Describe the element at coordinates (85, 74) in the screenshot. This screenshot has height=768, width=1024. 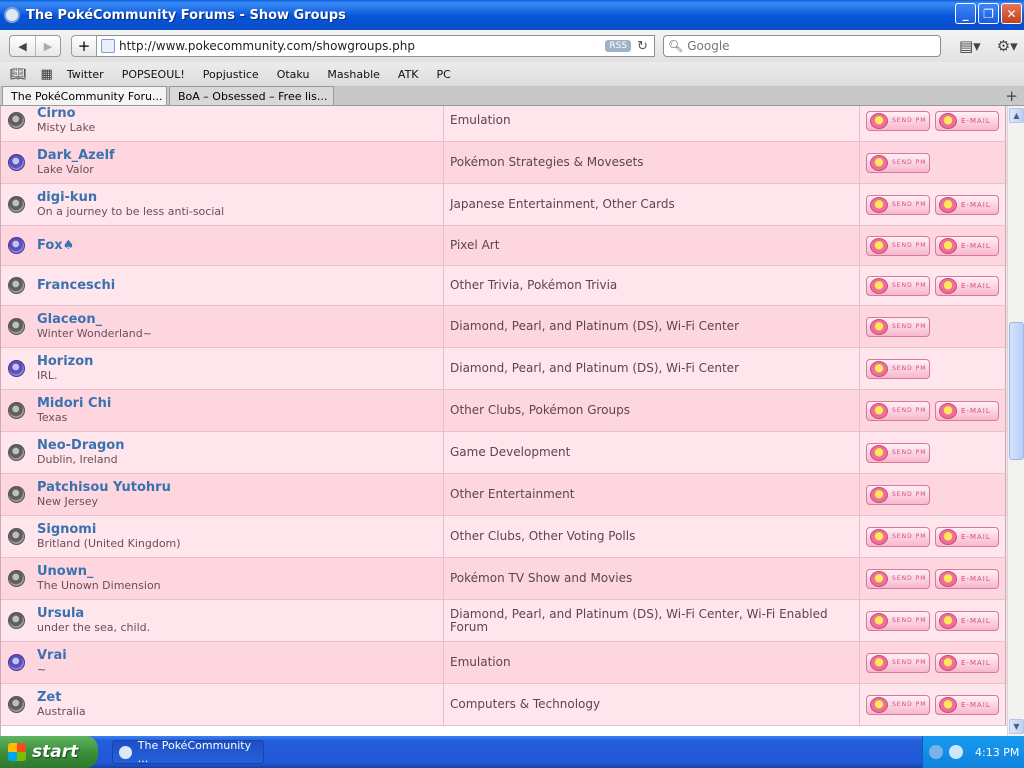
I see `bookmark-twitter: Twitter` at that location.